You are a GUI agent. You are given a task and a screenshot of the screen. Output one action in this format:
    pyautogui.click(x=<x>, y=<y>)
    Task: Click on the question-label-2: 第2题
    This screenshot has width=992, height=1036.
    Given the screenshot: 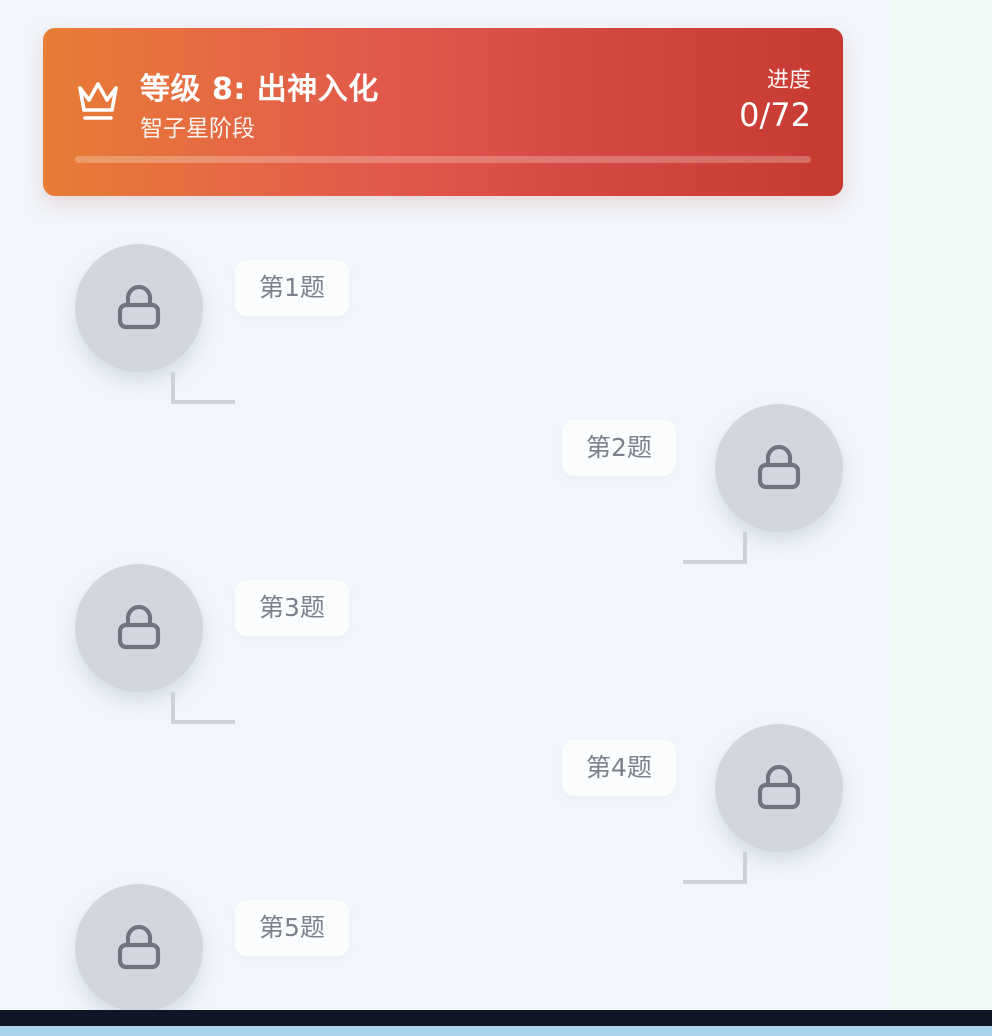 What is the action you would take?
    pyautogui.click(x=619, y=448)
    